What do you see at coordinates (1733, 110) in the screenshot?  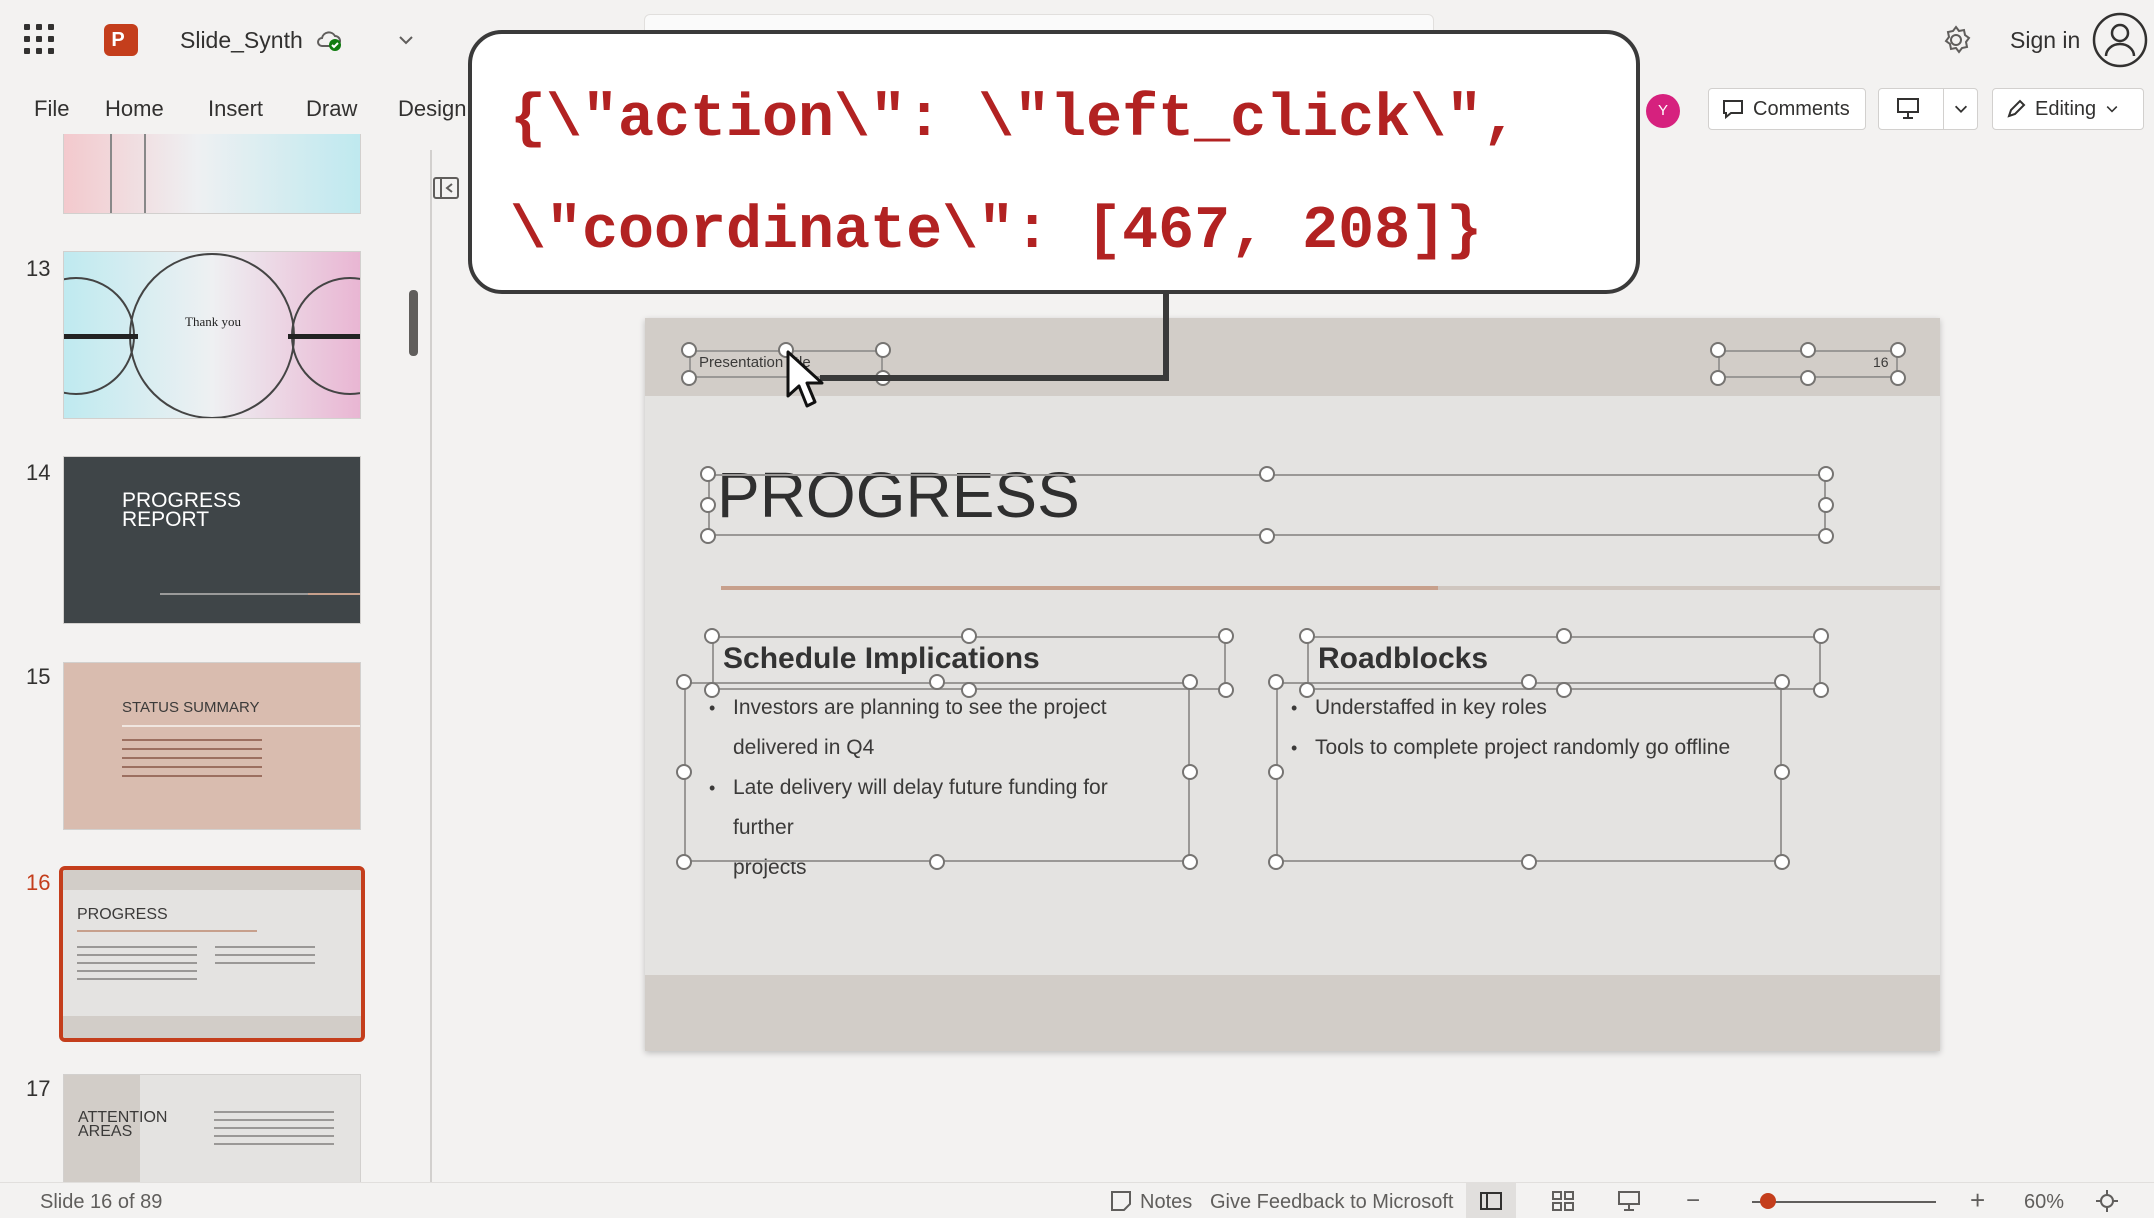 I see `comment-icon` at bounding box center [1733, 110].